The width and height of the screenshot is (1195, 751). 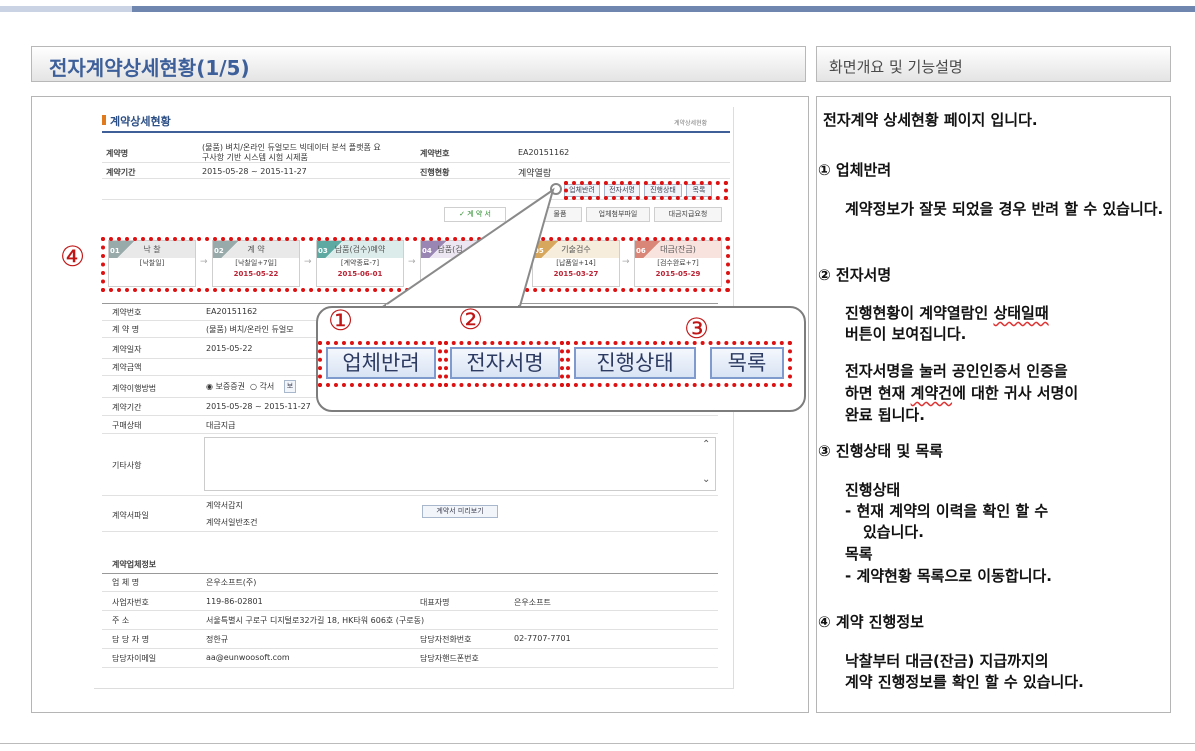 What do you see at coordinates (471, 319) in the screenshot?
I see `marker-2: ②` at bounding box center [471, 319].